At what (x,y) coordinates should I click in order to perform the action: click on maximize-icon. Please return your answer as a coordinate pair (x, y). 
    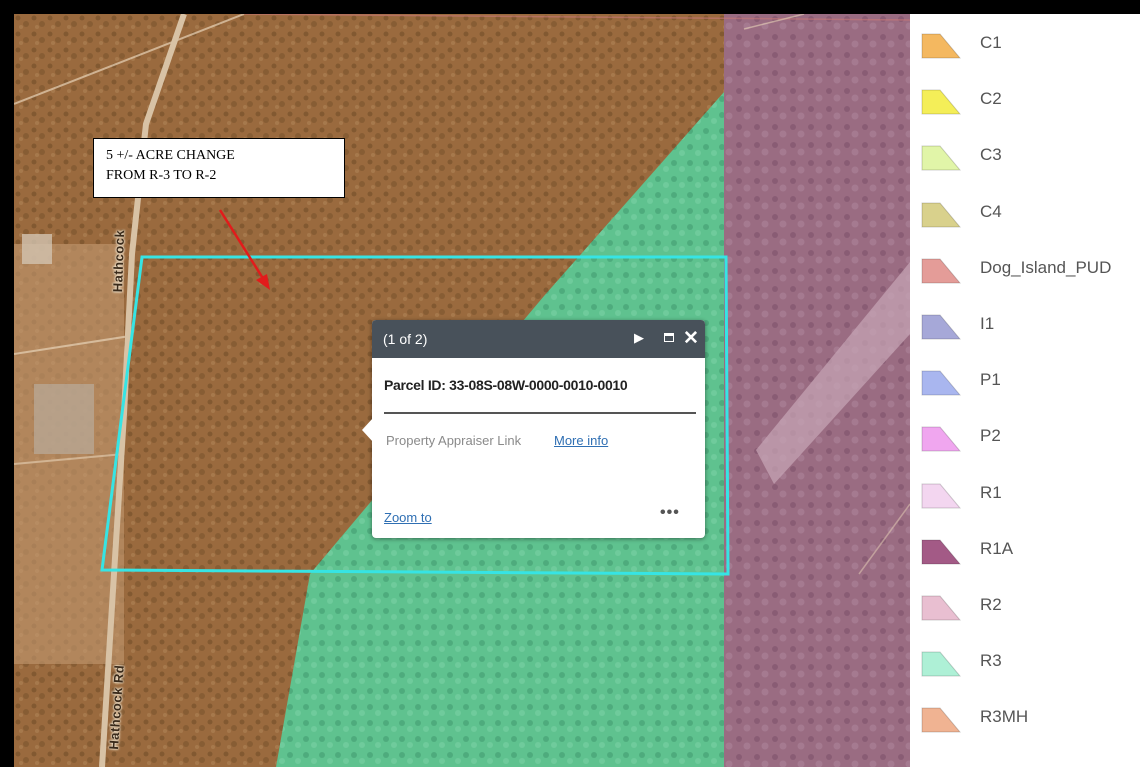
    Looking at the image, I should click on (669, 337).